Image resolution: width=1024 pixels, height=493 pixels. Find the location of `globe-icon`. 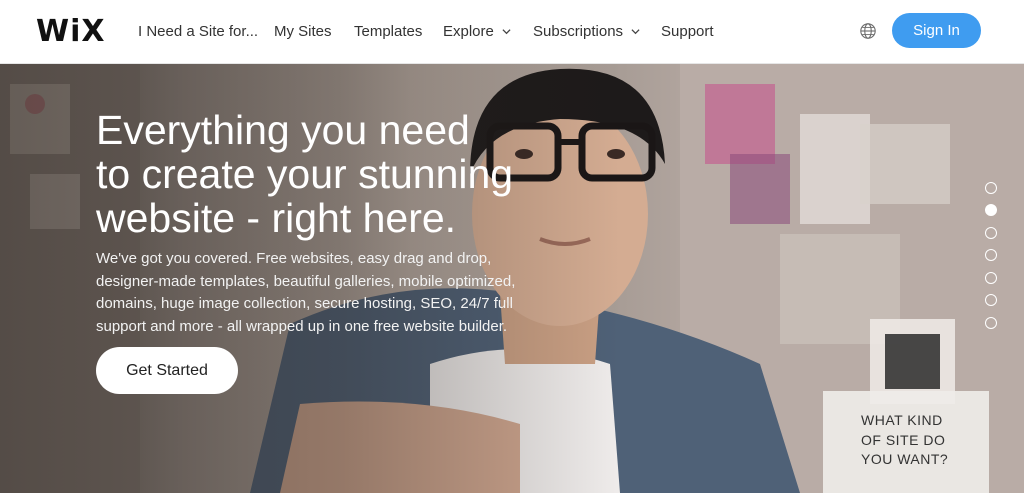

globe-icon is located at coordinates (868, 31).